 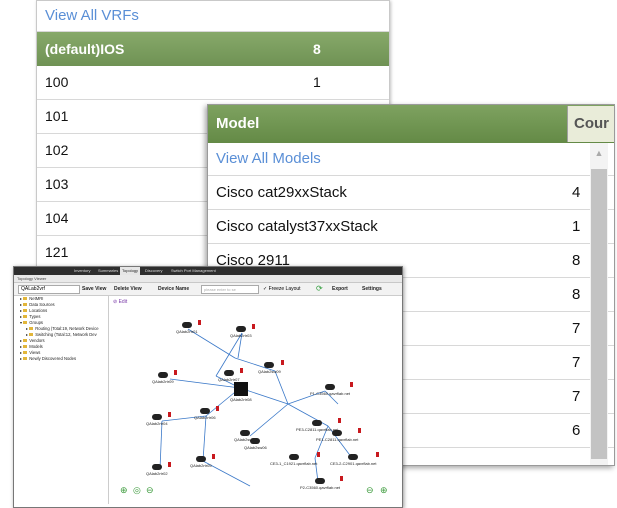 What do you see at coordinates (85, 49) in the screenshot?
I see `vrf-name: (default)IOS` at bounding box center [85, 49].